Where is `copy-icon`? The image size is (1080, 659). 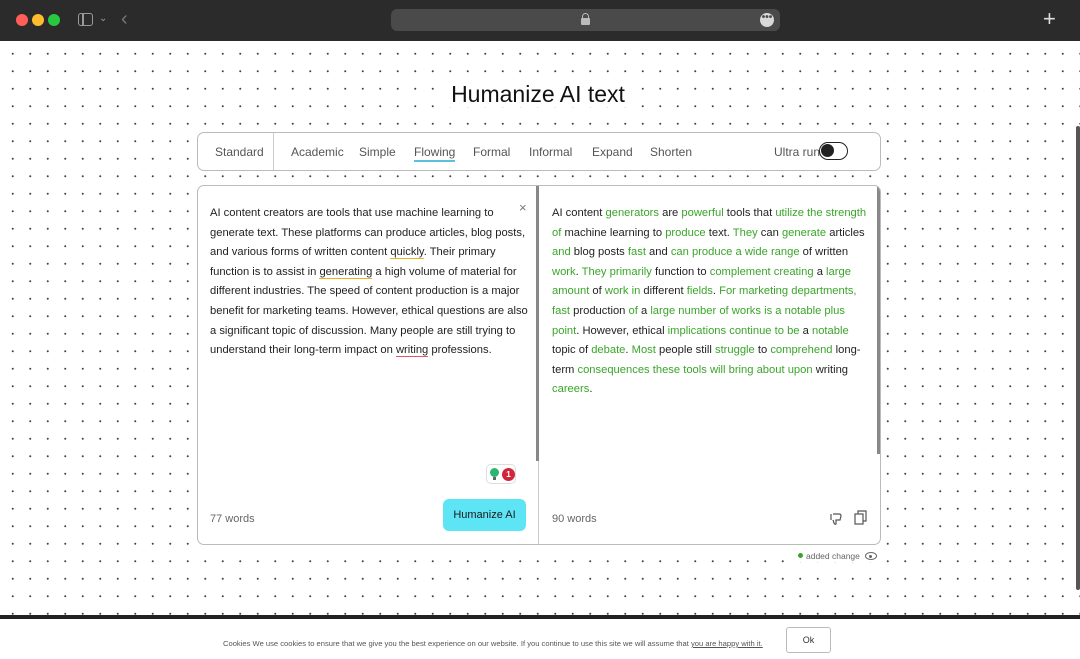 copy-icon is located at coordinates (861, 518).